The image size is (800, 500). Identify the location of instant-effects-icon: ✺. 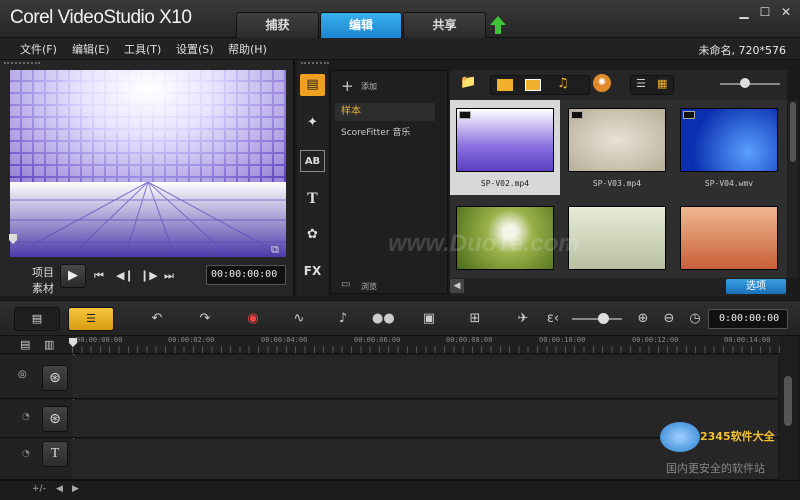
(602, 83).